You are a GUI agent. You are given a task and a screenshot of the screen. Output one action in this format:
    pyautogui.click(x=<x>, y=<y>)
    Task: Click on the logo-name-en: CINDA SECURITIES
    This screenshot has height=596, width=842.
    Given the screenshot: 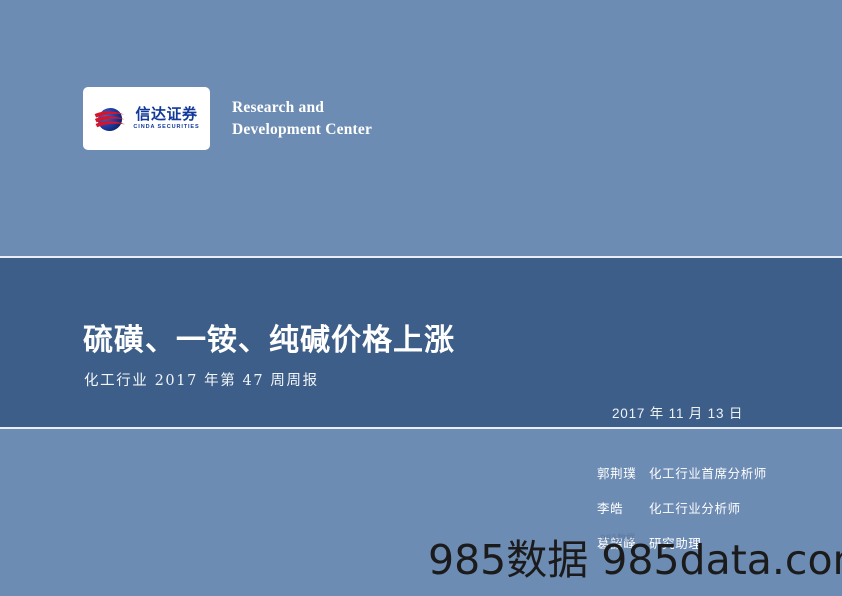 What is the action you would take?
    pyautogui.click(x=166, y=126)
    